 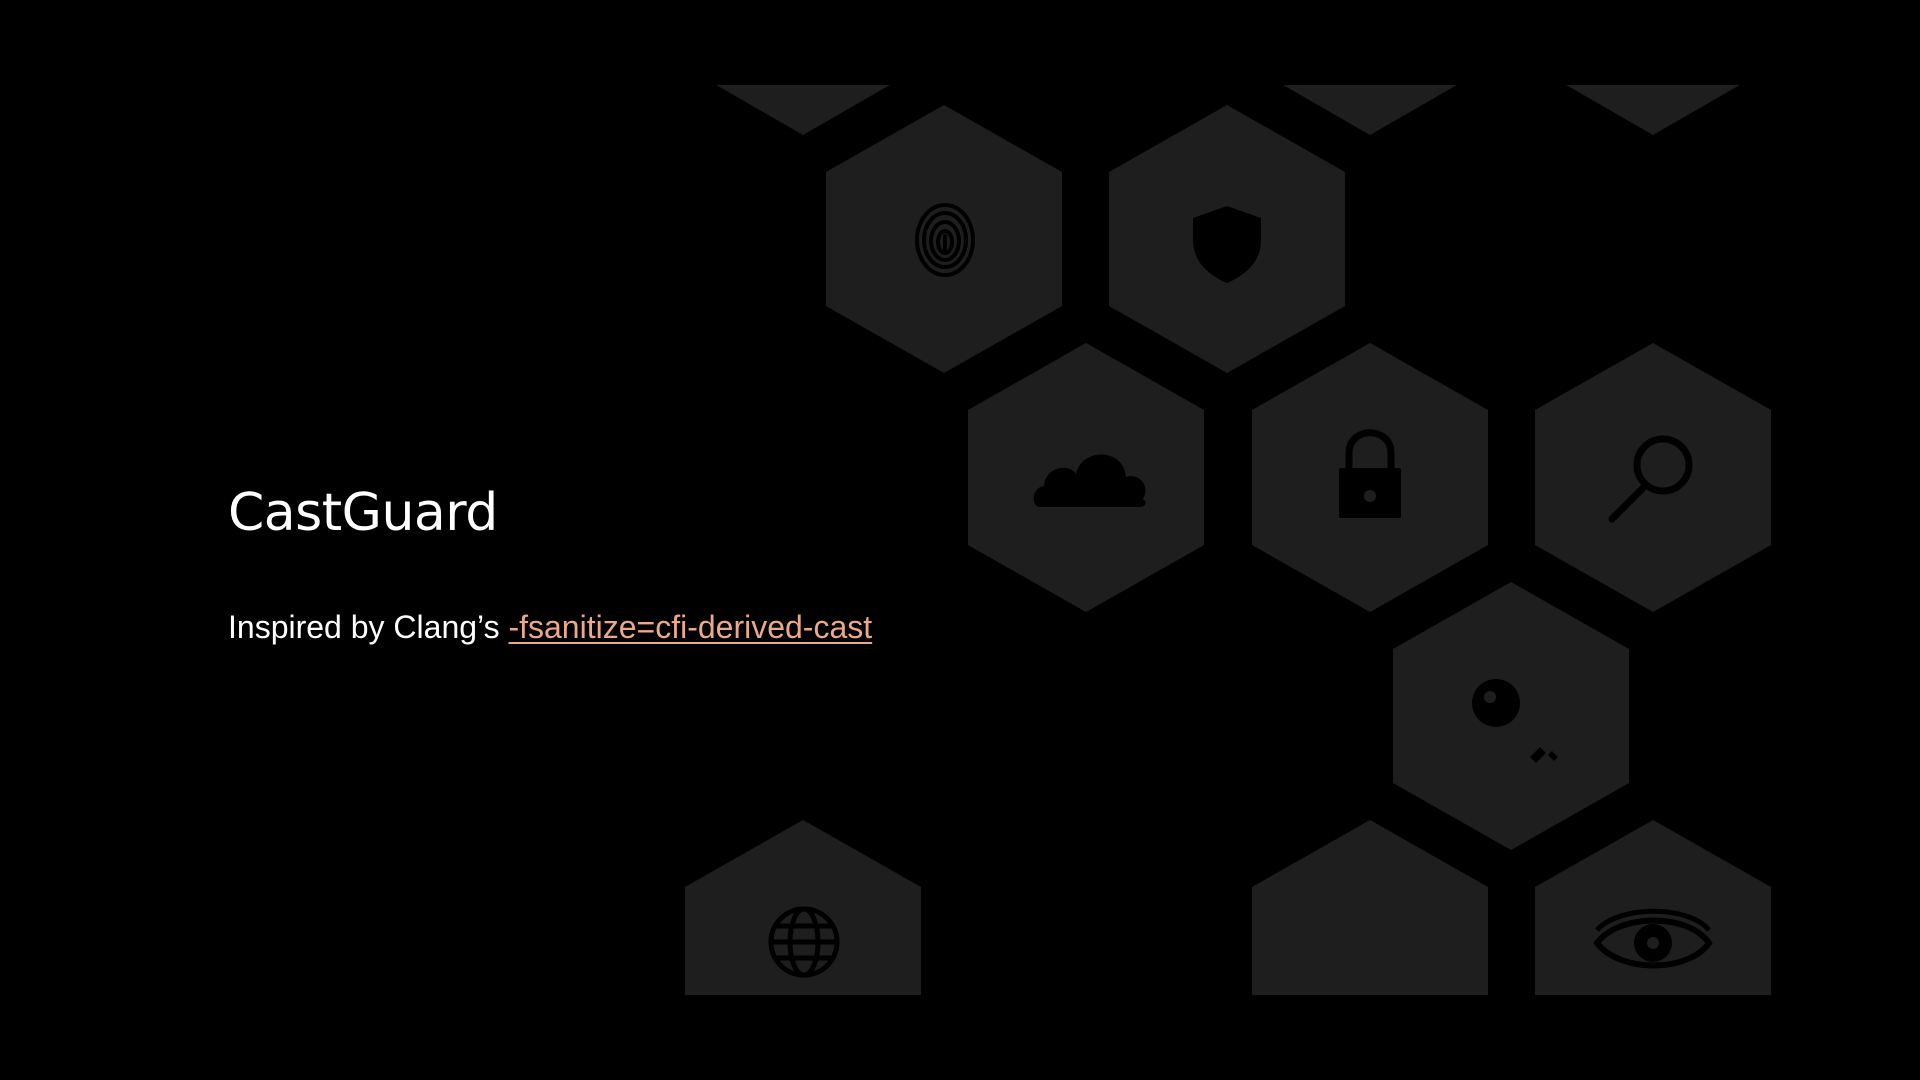 I want to click on subtitle-text: Inspired by Clang’s, so click(x=368, y=627).